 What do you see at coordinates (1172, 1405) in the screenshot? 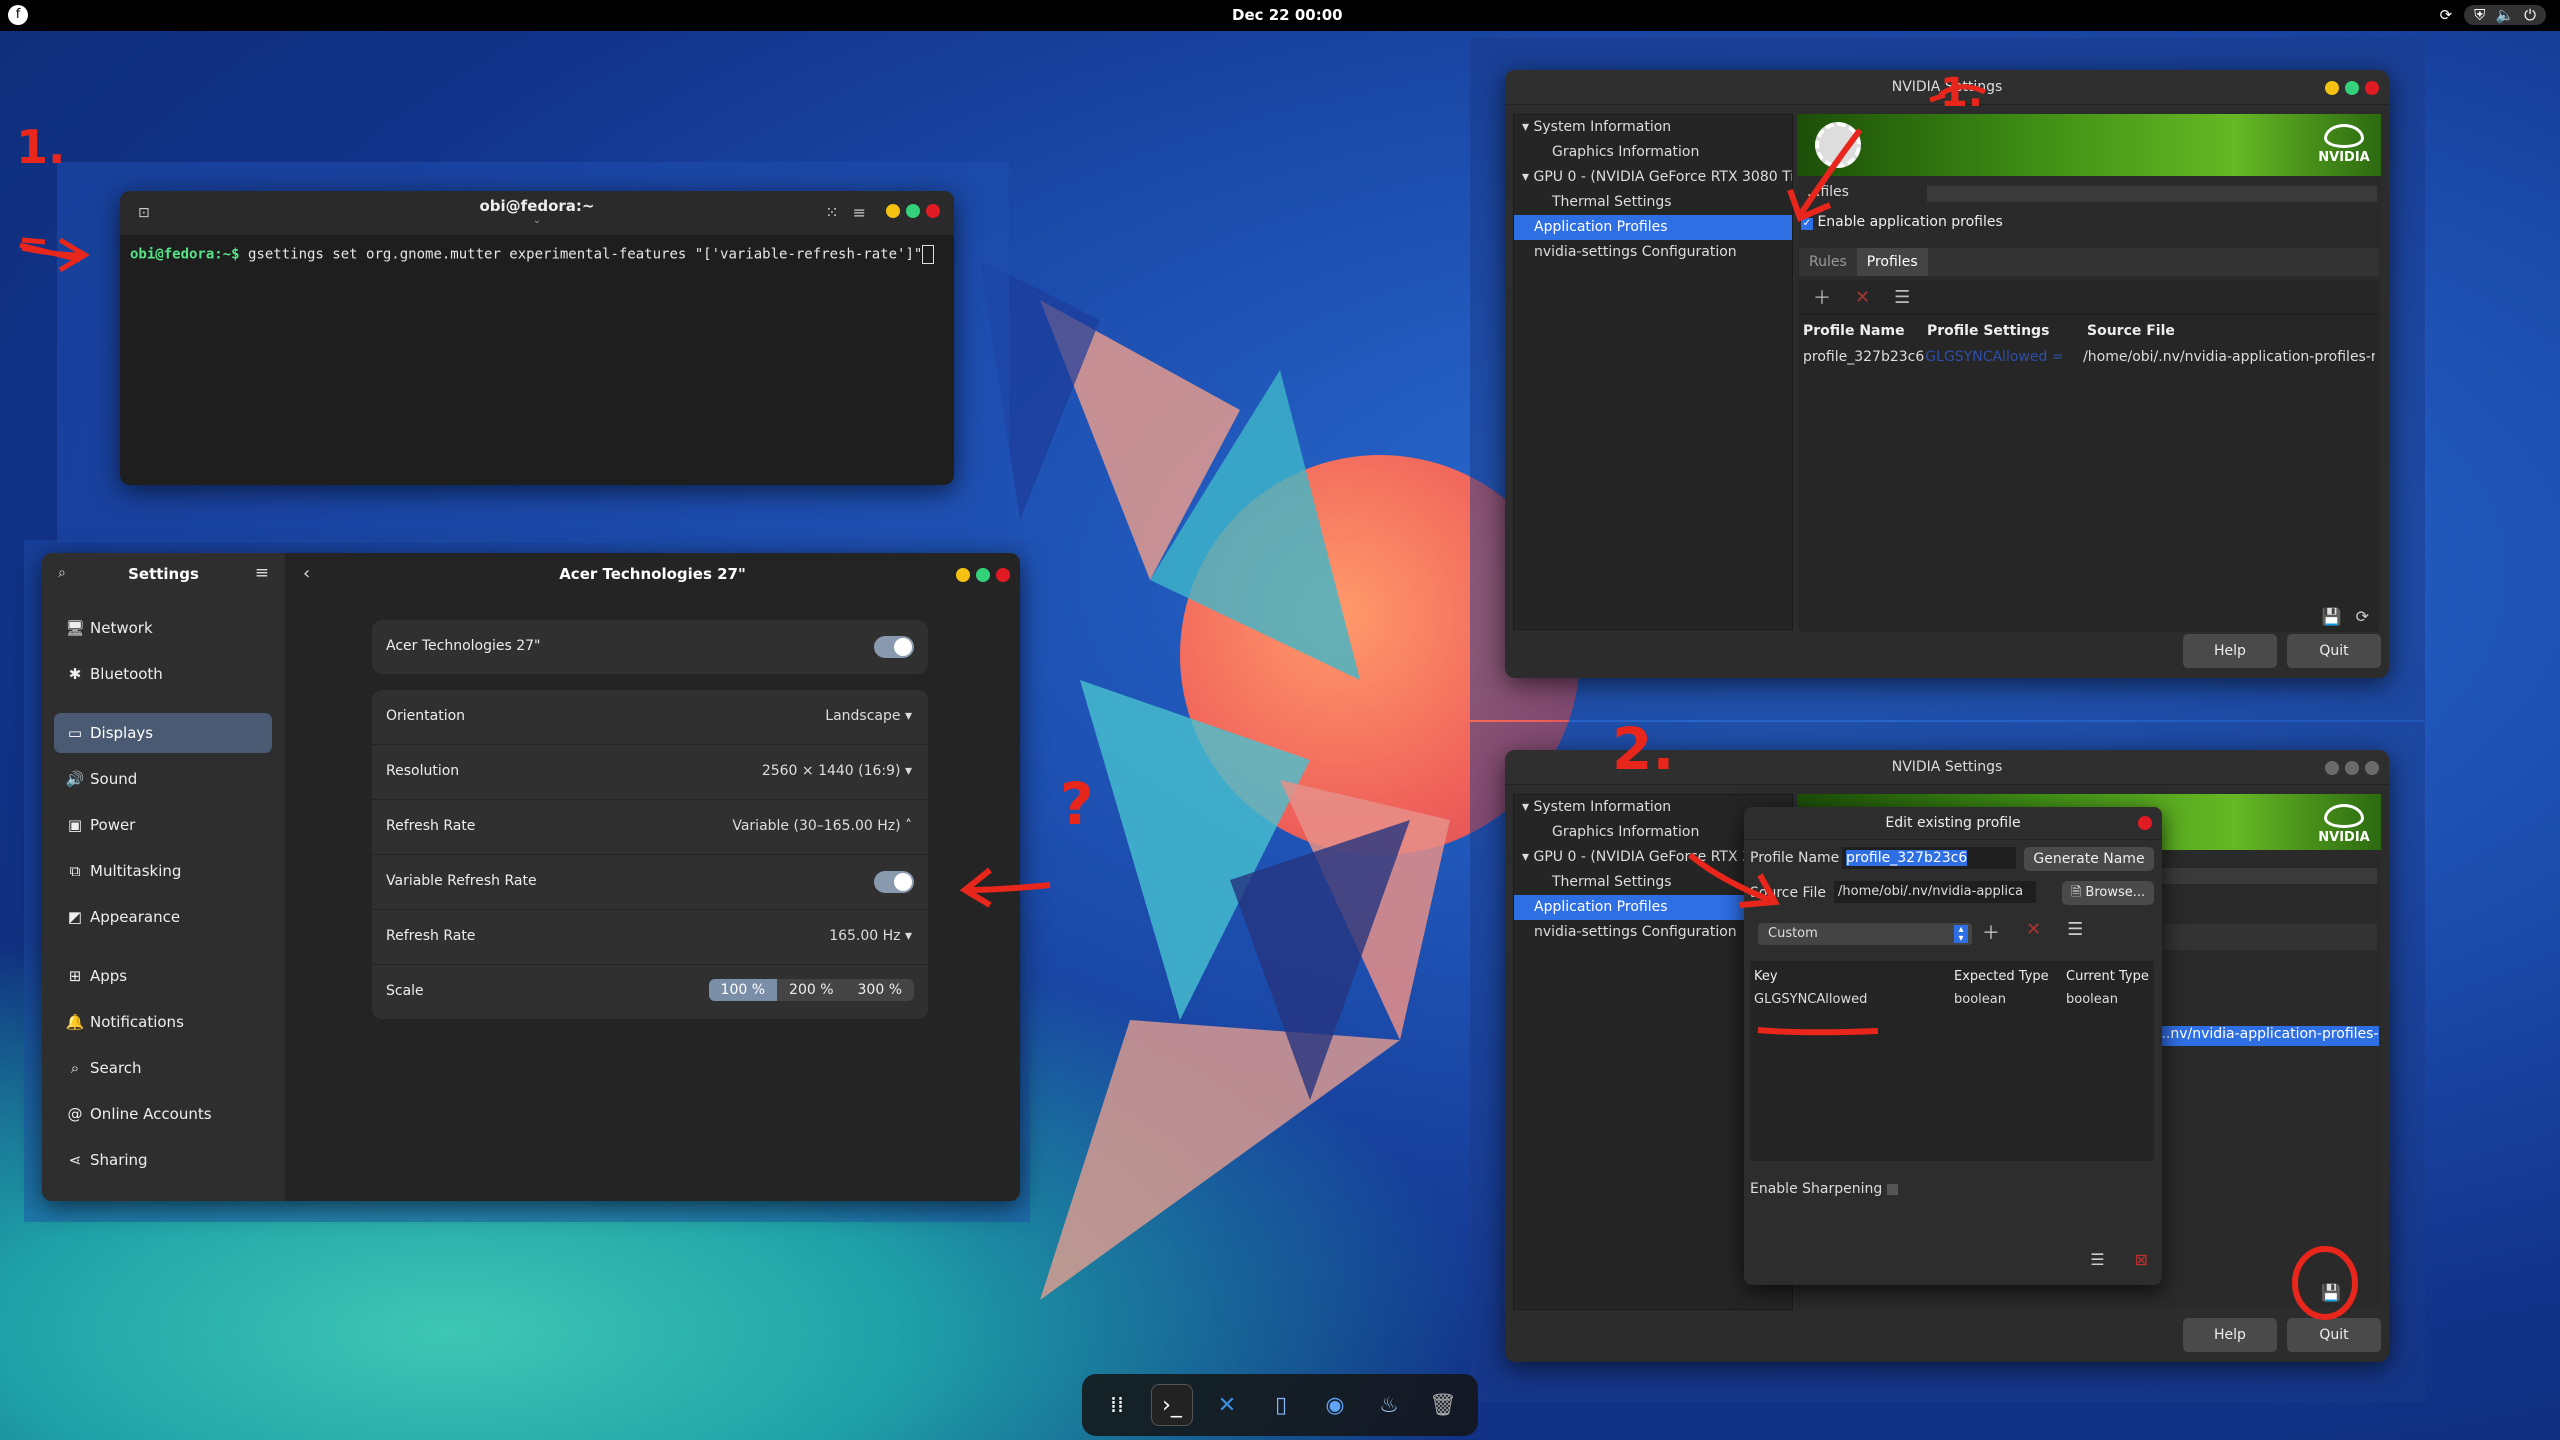
I see `terminal-icon: ›_` at bounding box center [1172, 1405].